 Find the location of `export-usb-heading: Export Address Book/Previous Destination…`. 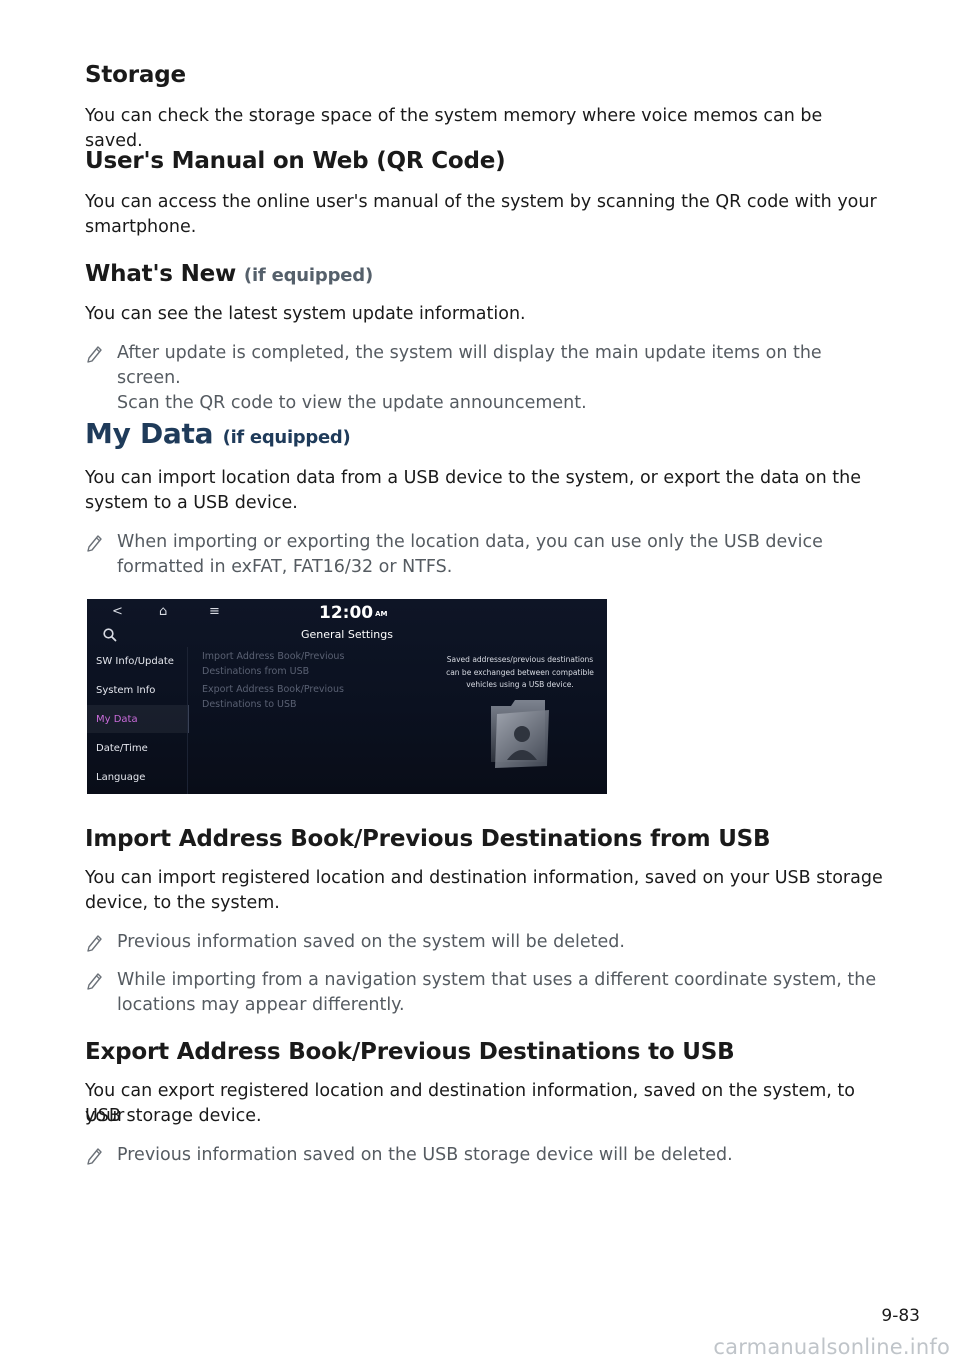

export-usb-heading: Export Address Book/Previous Destination… is located at coordinates (410, 1052).